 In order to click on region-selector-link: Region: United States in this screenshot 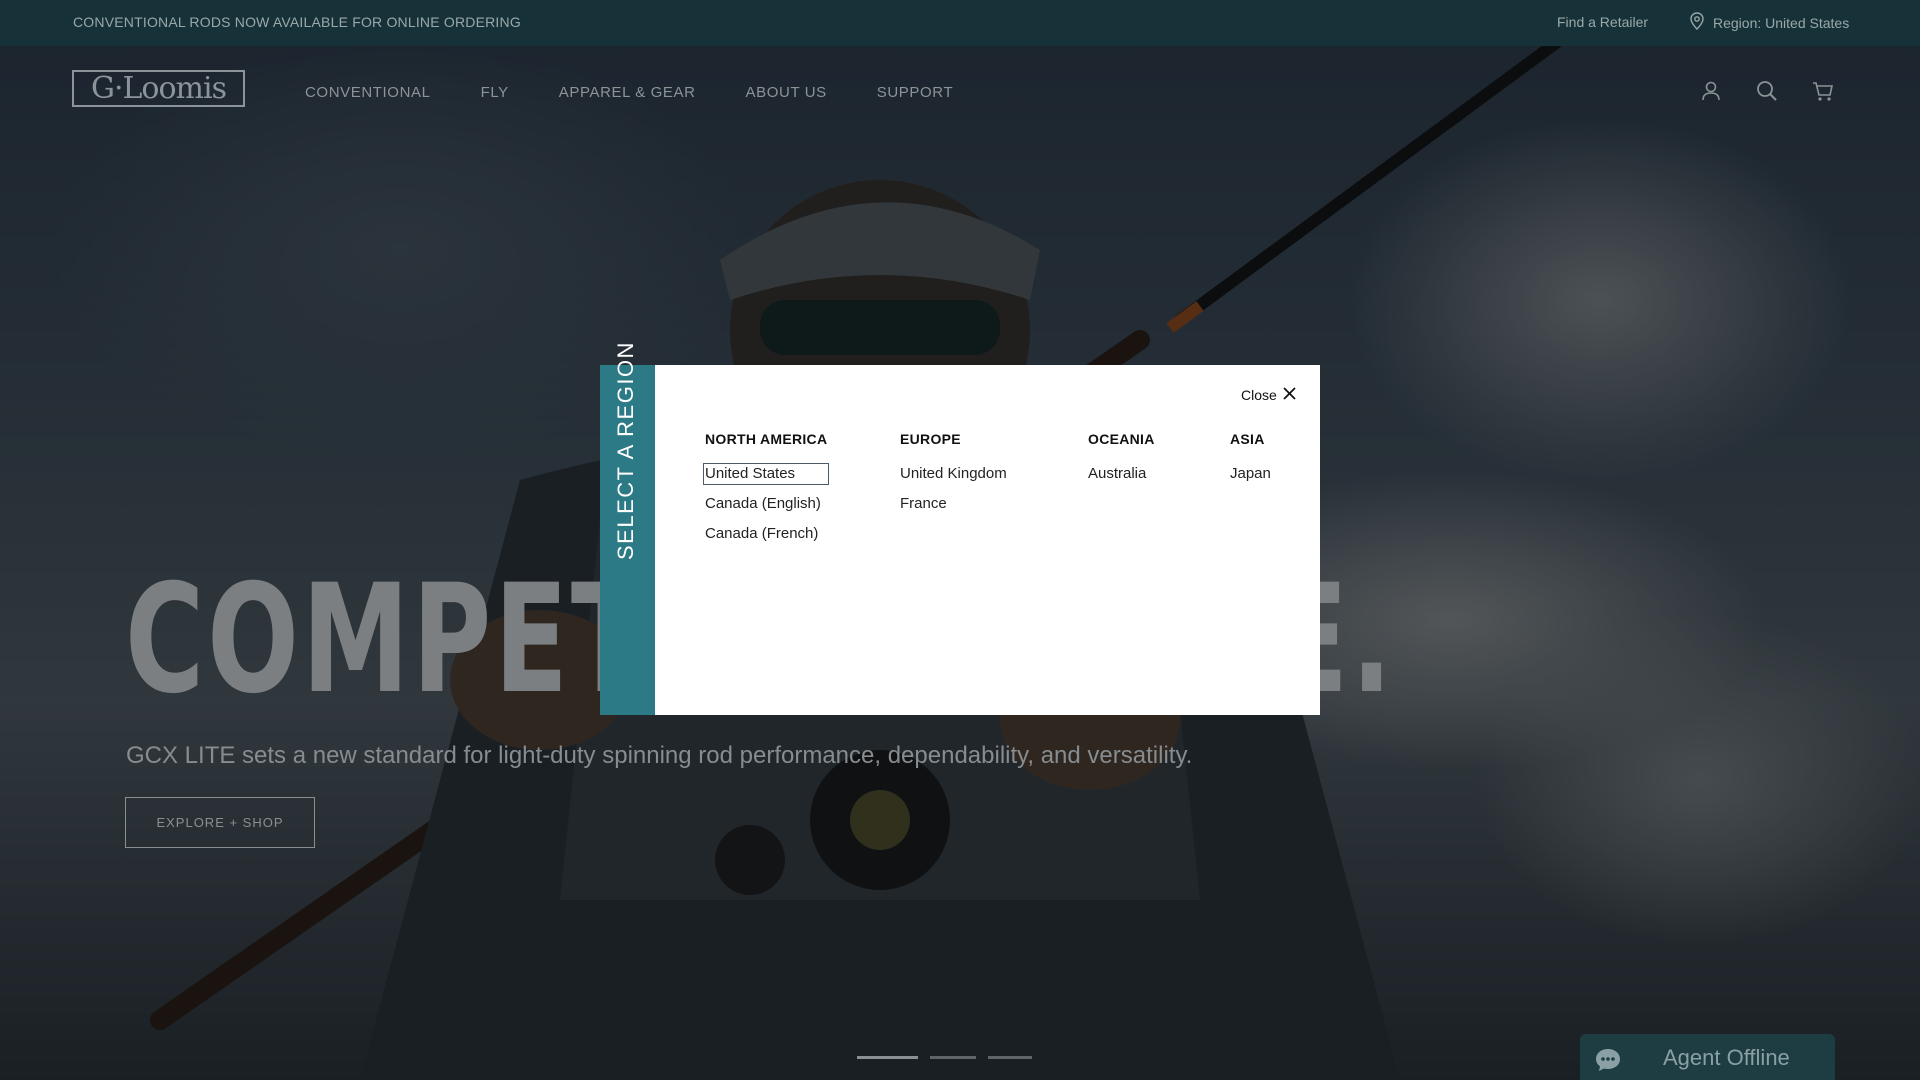, I will do `click(1769, 22)`.